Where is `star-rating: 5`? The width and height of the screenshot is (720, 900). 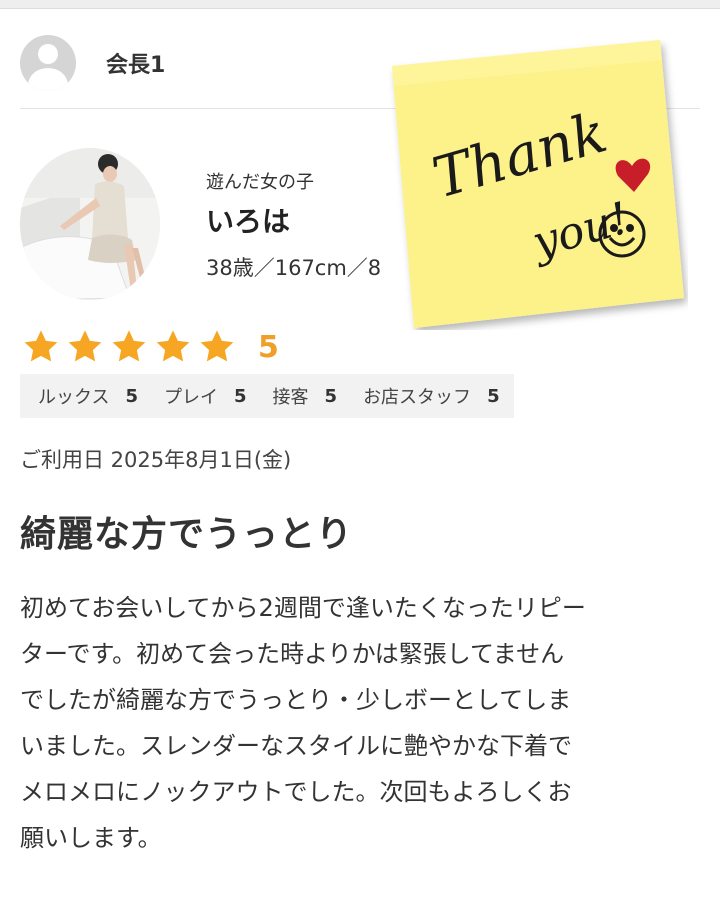
star-rating: 5 is located at coordinates (150, 347).